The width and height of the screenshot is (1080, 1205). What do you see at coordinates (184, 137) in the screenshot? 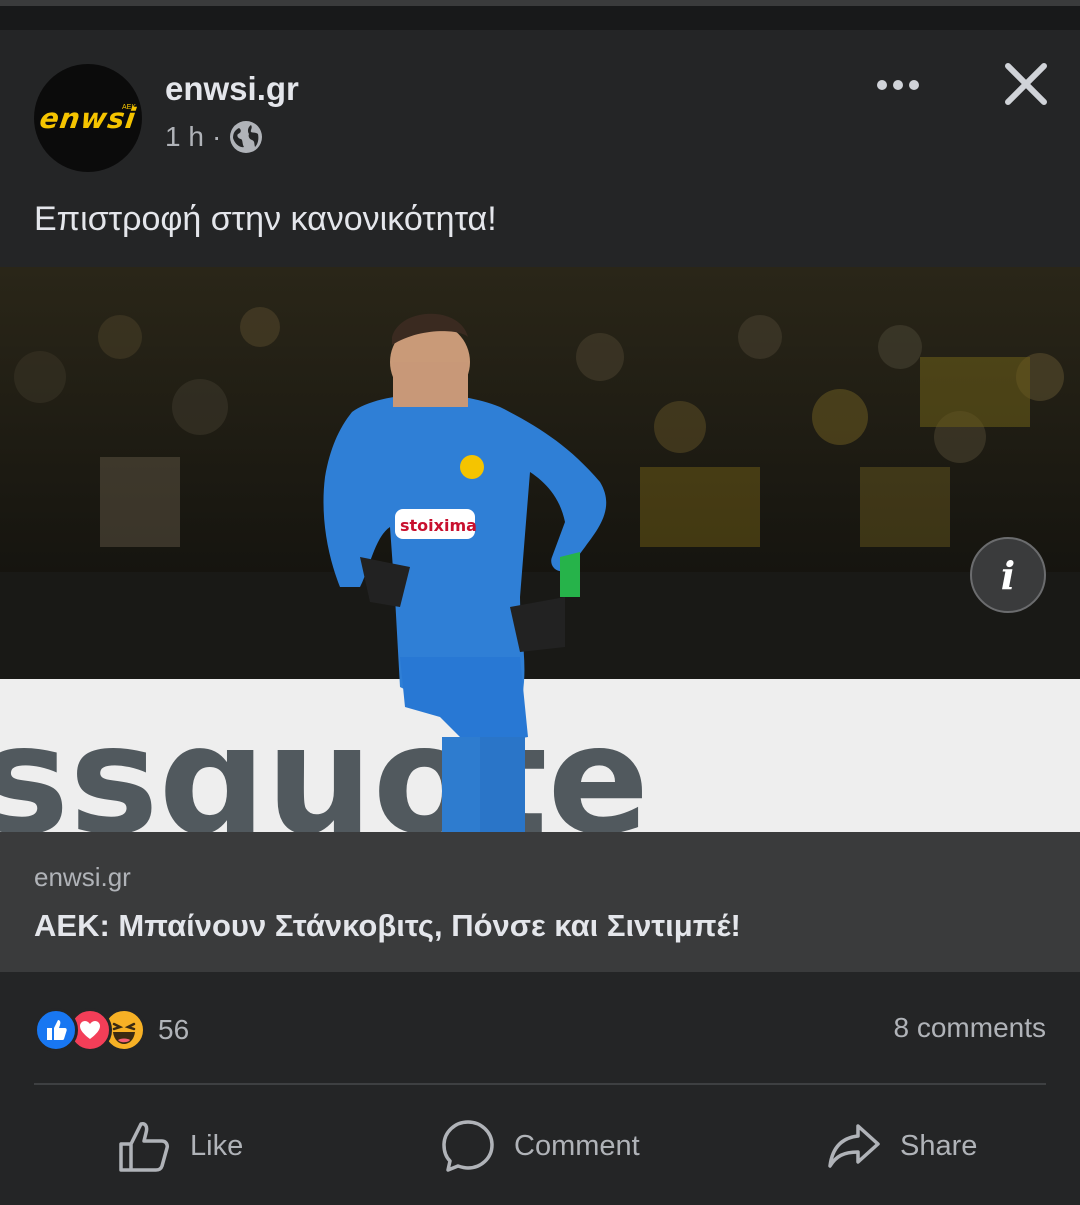
I see `post-time: 1 h` at bounding box center [184, 137].